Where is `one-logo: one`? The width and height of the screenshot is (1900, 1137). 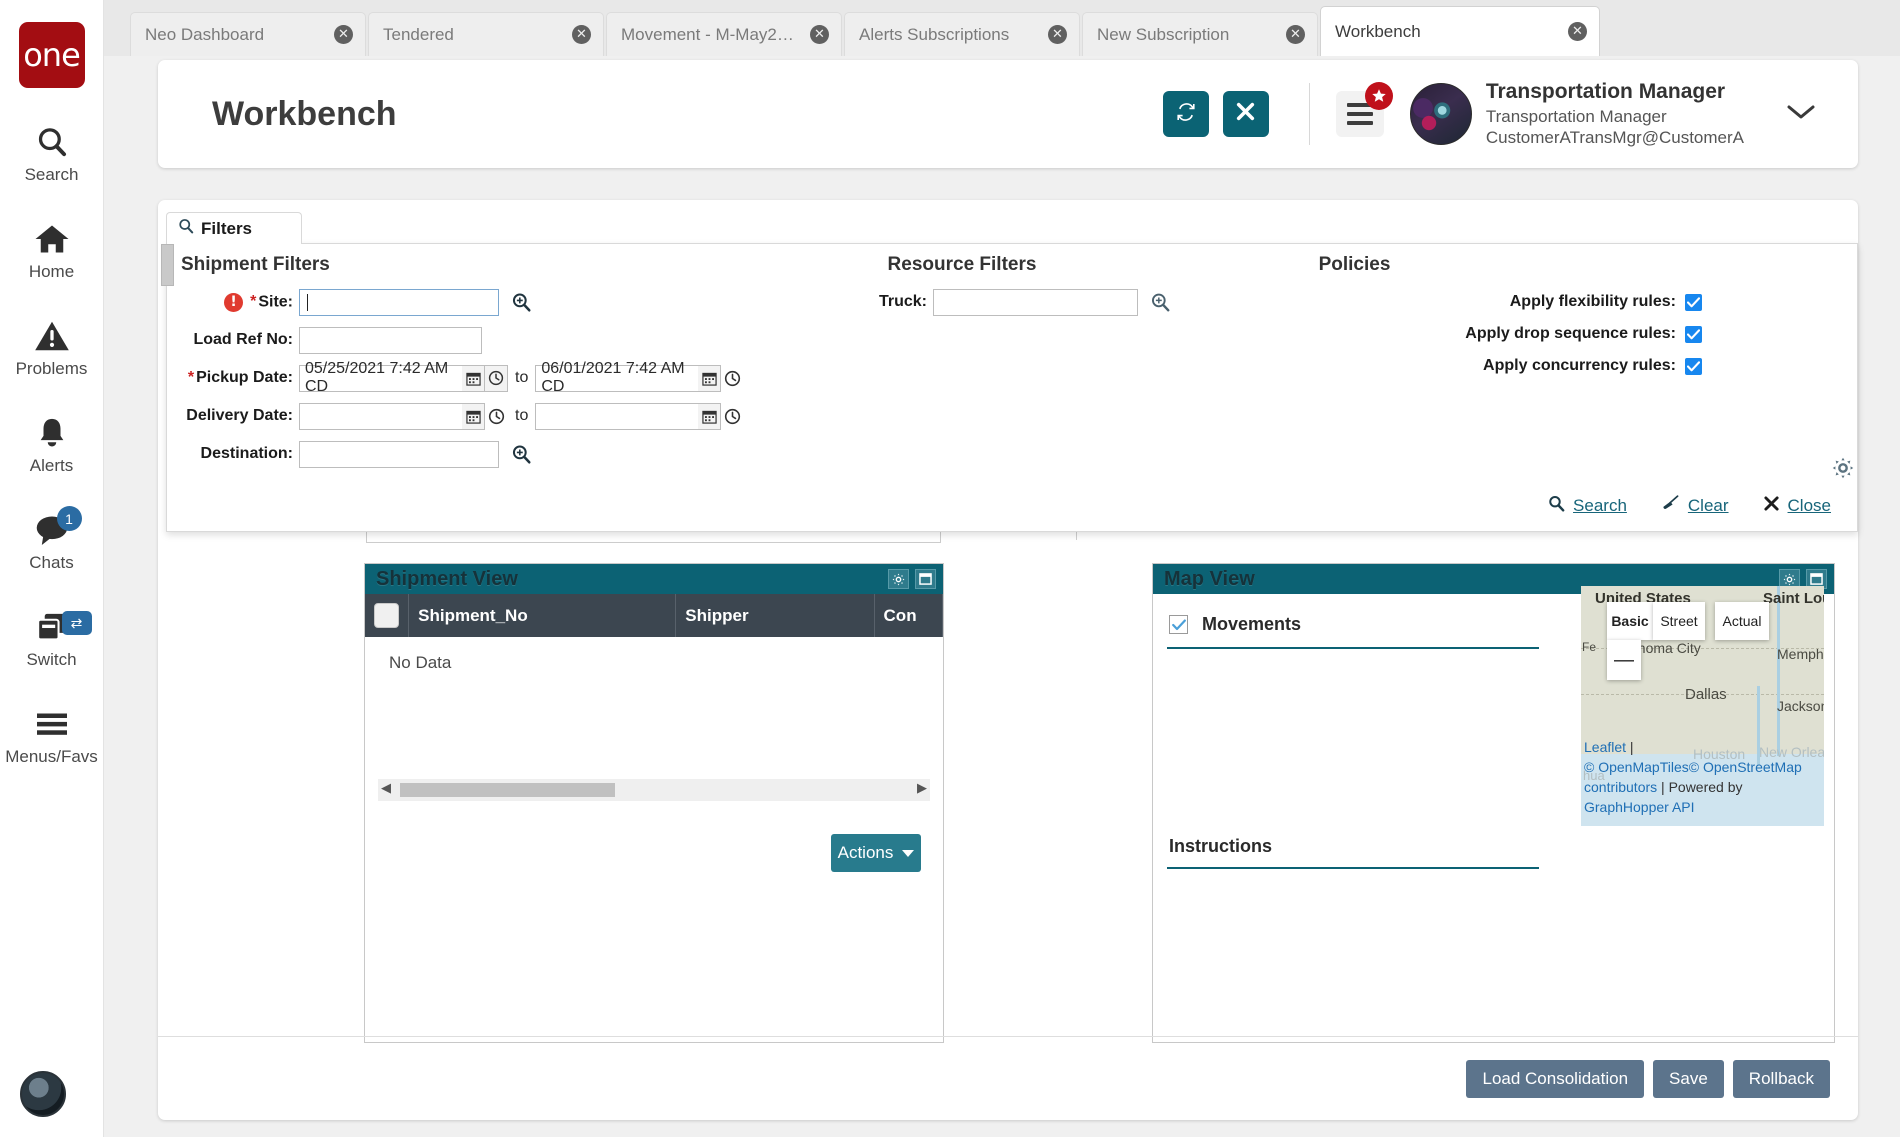
one-logo: one is located at coordinates (51, 55).